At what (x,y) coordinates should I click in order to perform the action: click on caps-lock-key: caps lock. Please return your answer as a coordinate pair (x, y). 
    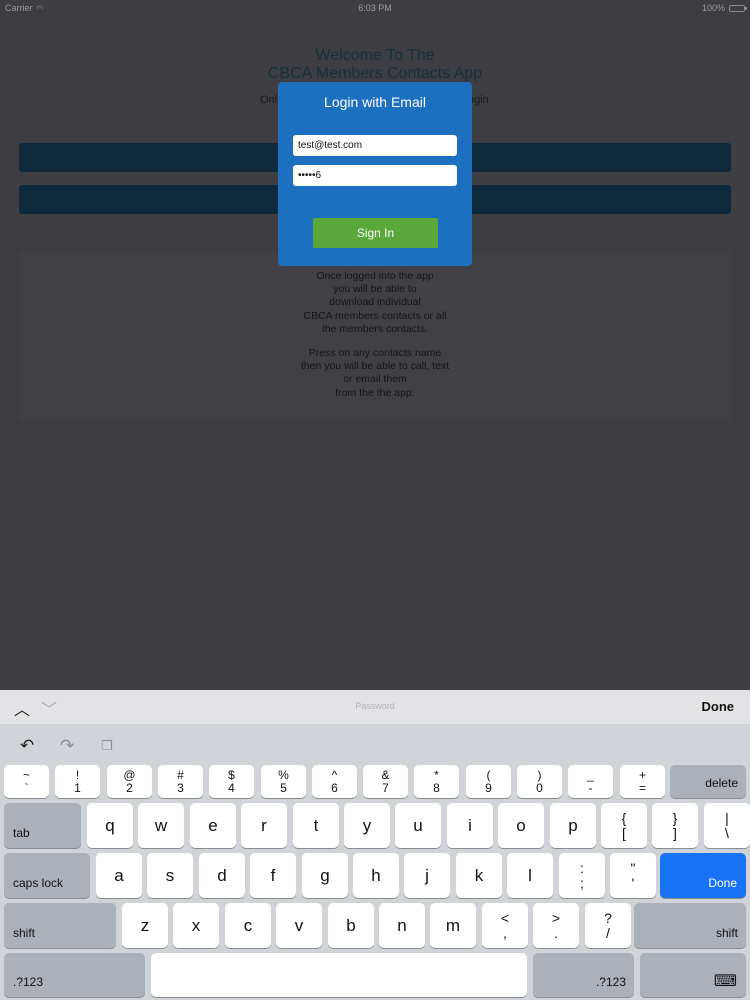
    Looking at the image, I should click on (47, 875).